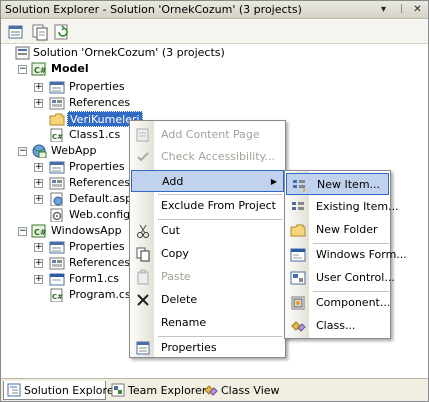 Image resolution: width=429 pixels, height=402 pixels. I want to click on copy-icon, so click(143, 254).